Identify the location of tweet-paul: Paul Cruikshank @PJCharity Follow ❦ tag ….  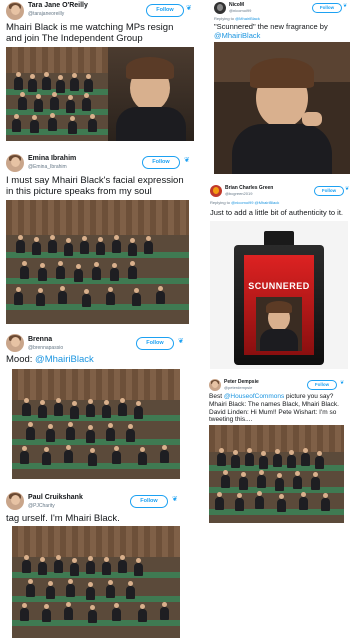
(97, 564).